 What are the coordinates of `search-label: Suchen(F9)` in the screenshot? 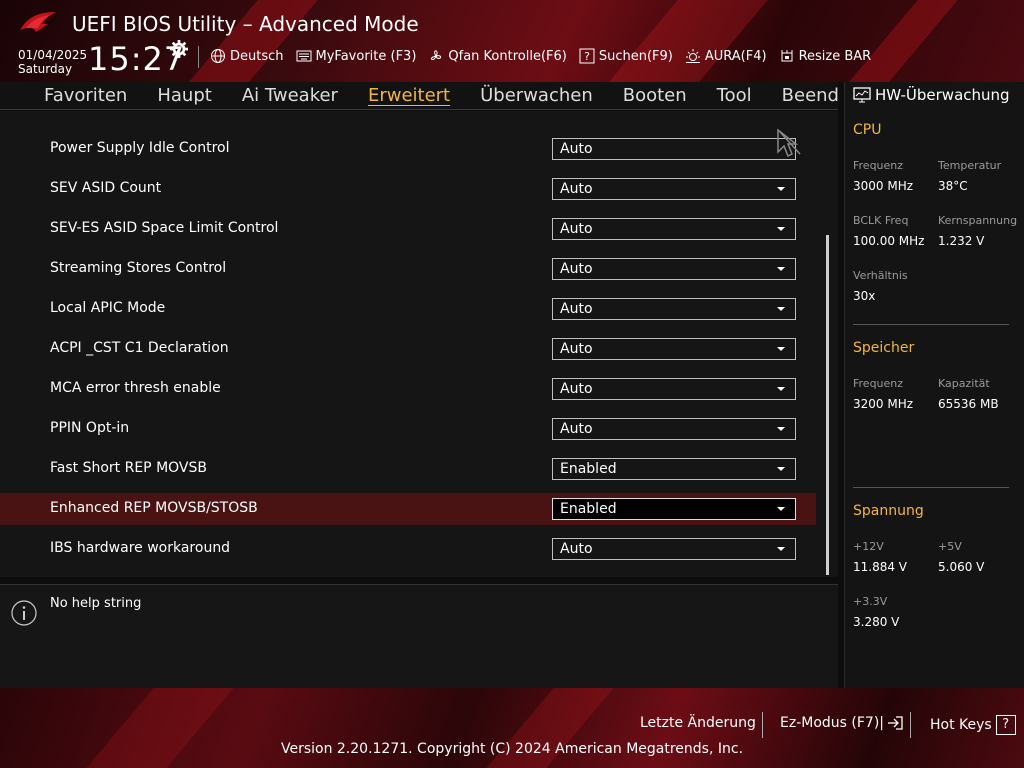 It's located at (635, 56).